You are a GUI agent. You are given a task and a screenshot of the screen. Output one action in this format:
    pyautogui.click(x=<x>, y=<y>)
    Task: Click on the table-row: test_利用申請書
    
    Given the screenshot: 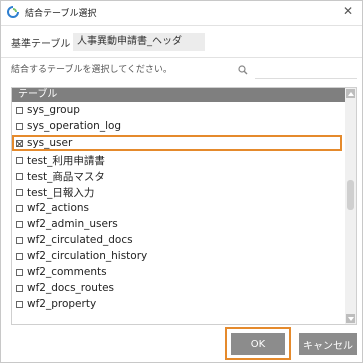 What is the action you would take?
    pyautogui.click(x=179, y=160)
    